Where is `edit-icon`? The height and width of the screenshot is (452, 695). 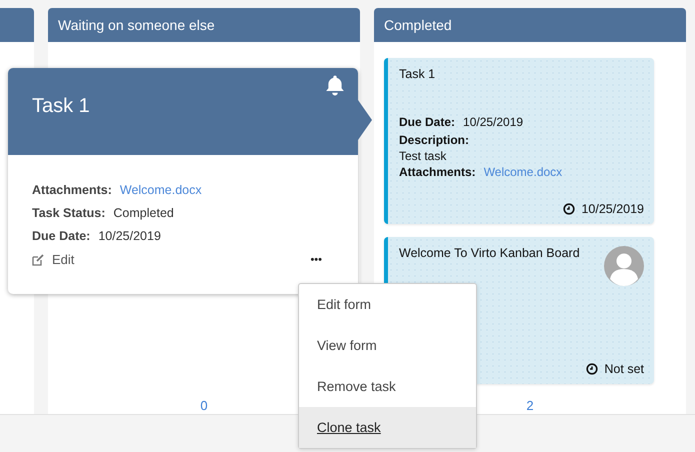 edit-icon is located at coordinates (38, 260).